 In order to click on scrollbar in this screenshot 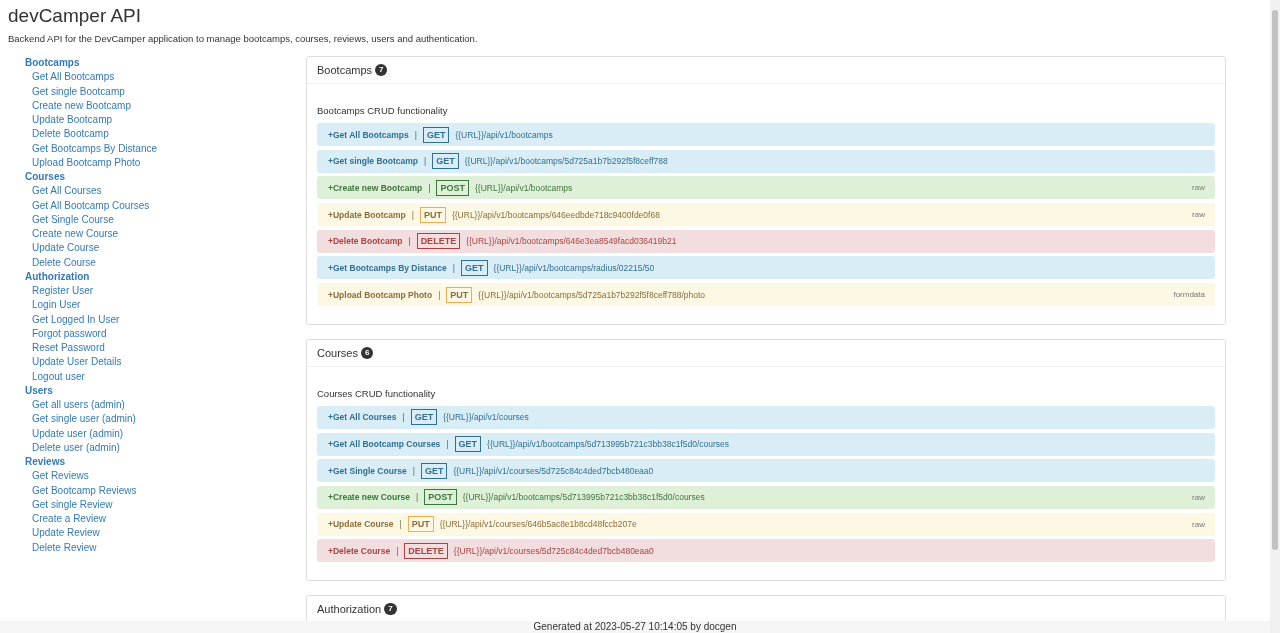, I will do `click(1275, 316)`.